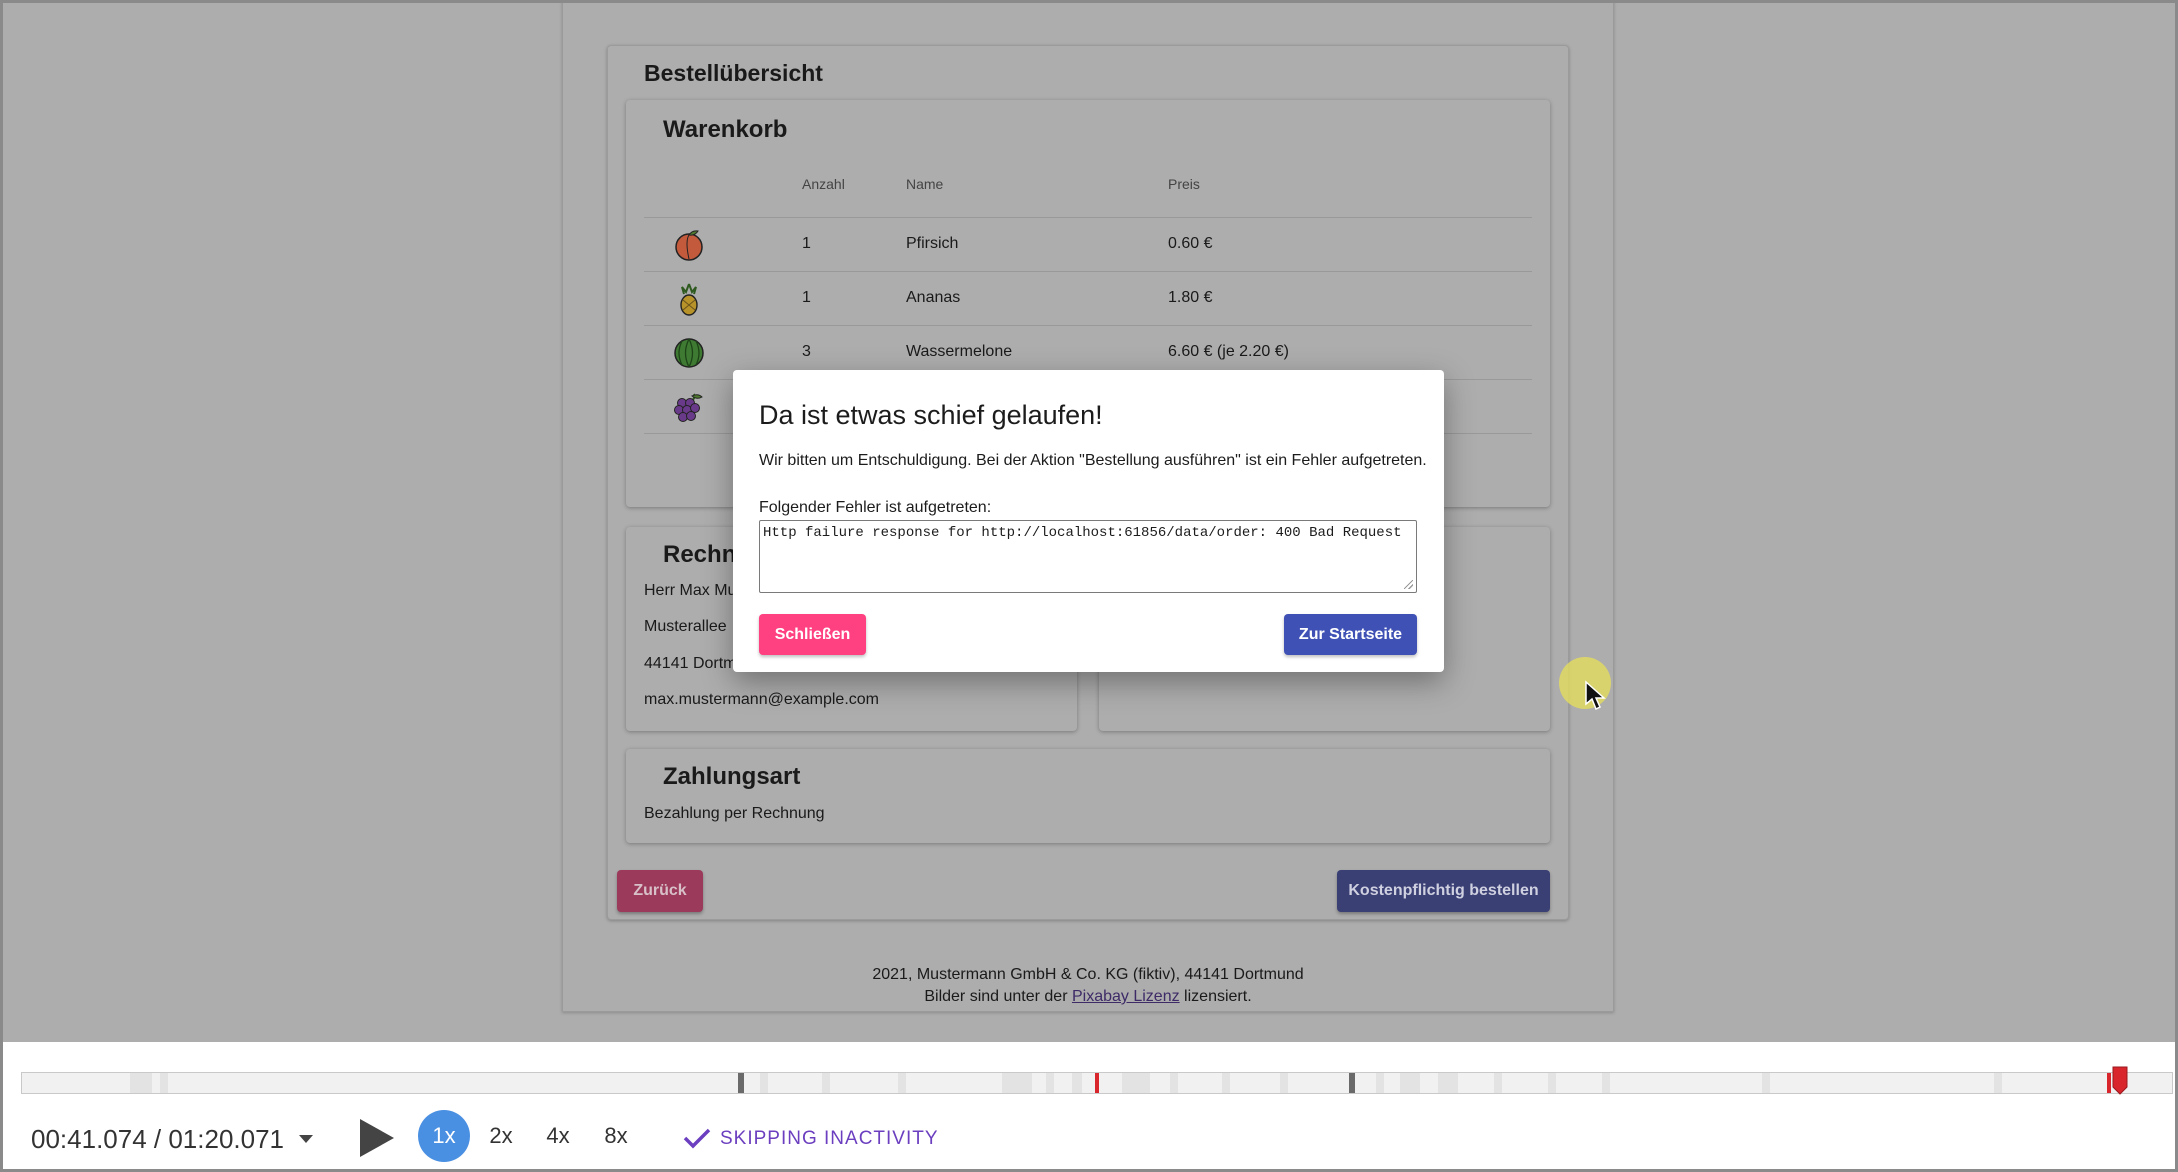 Image resolution: width=2178 pixels, height=1172 pixels. I want to click on row-name: Pfirsich, so click(932, 243).